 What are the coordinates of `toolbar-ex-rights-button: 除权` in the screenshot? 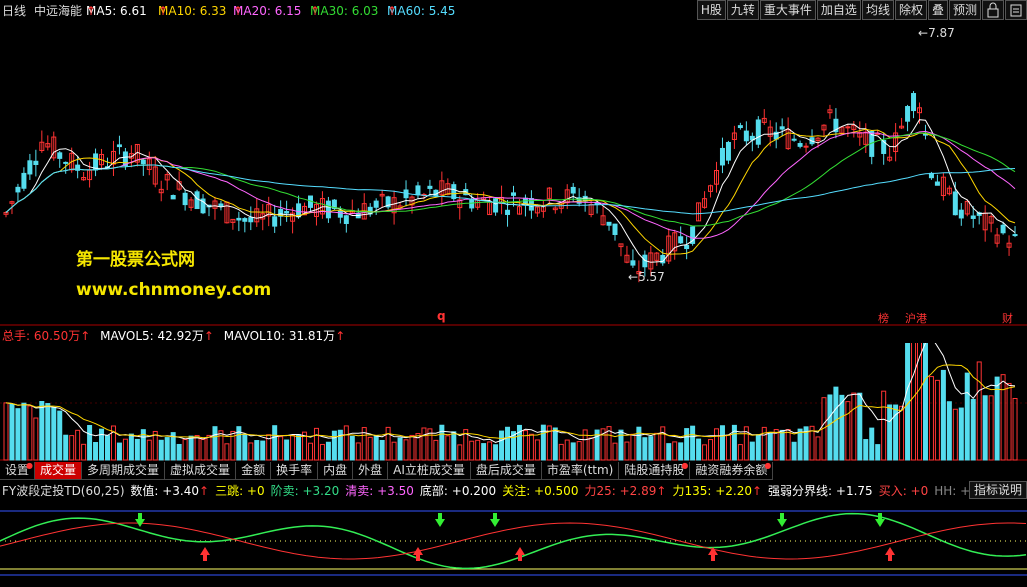 It's located at (910, 10).